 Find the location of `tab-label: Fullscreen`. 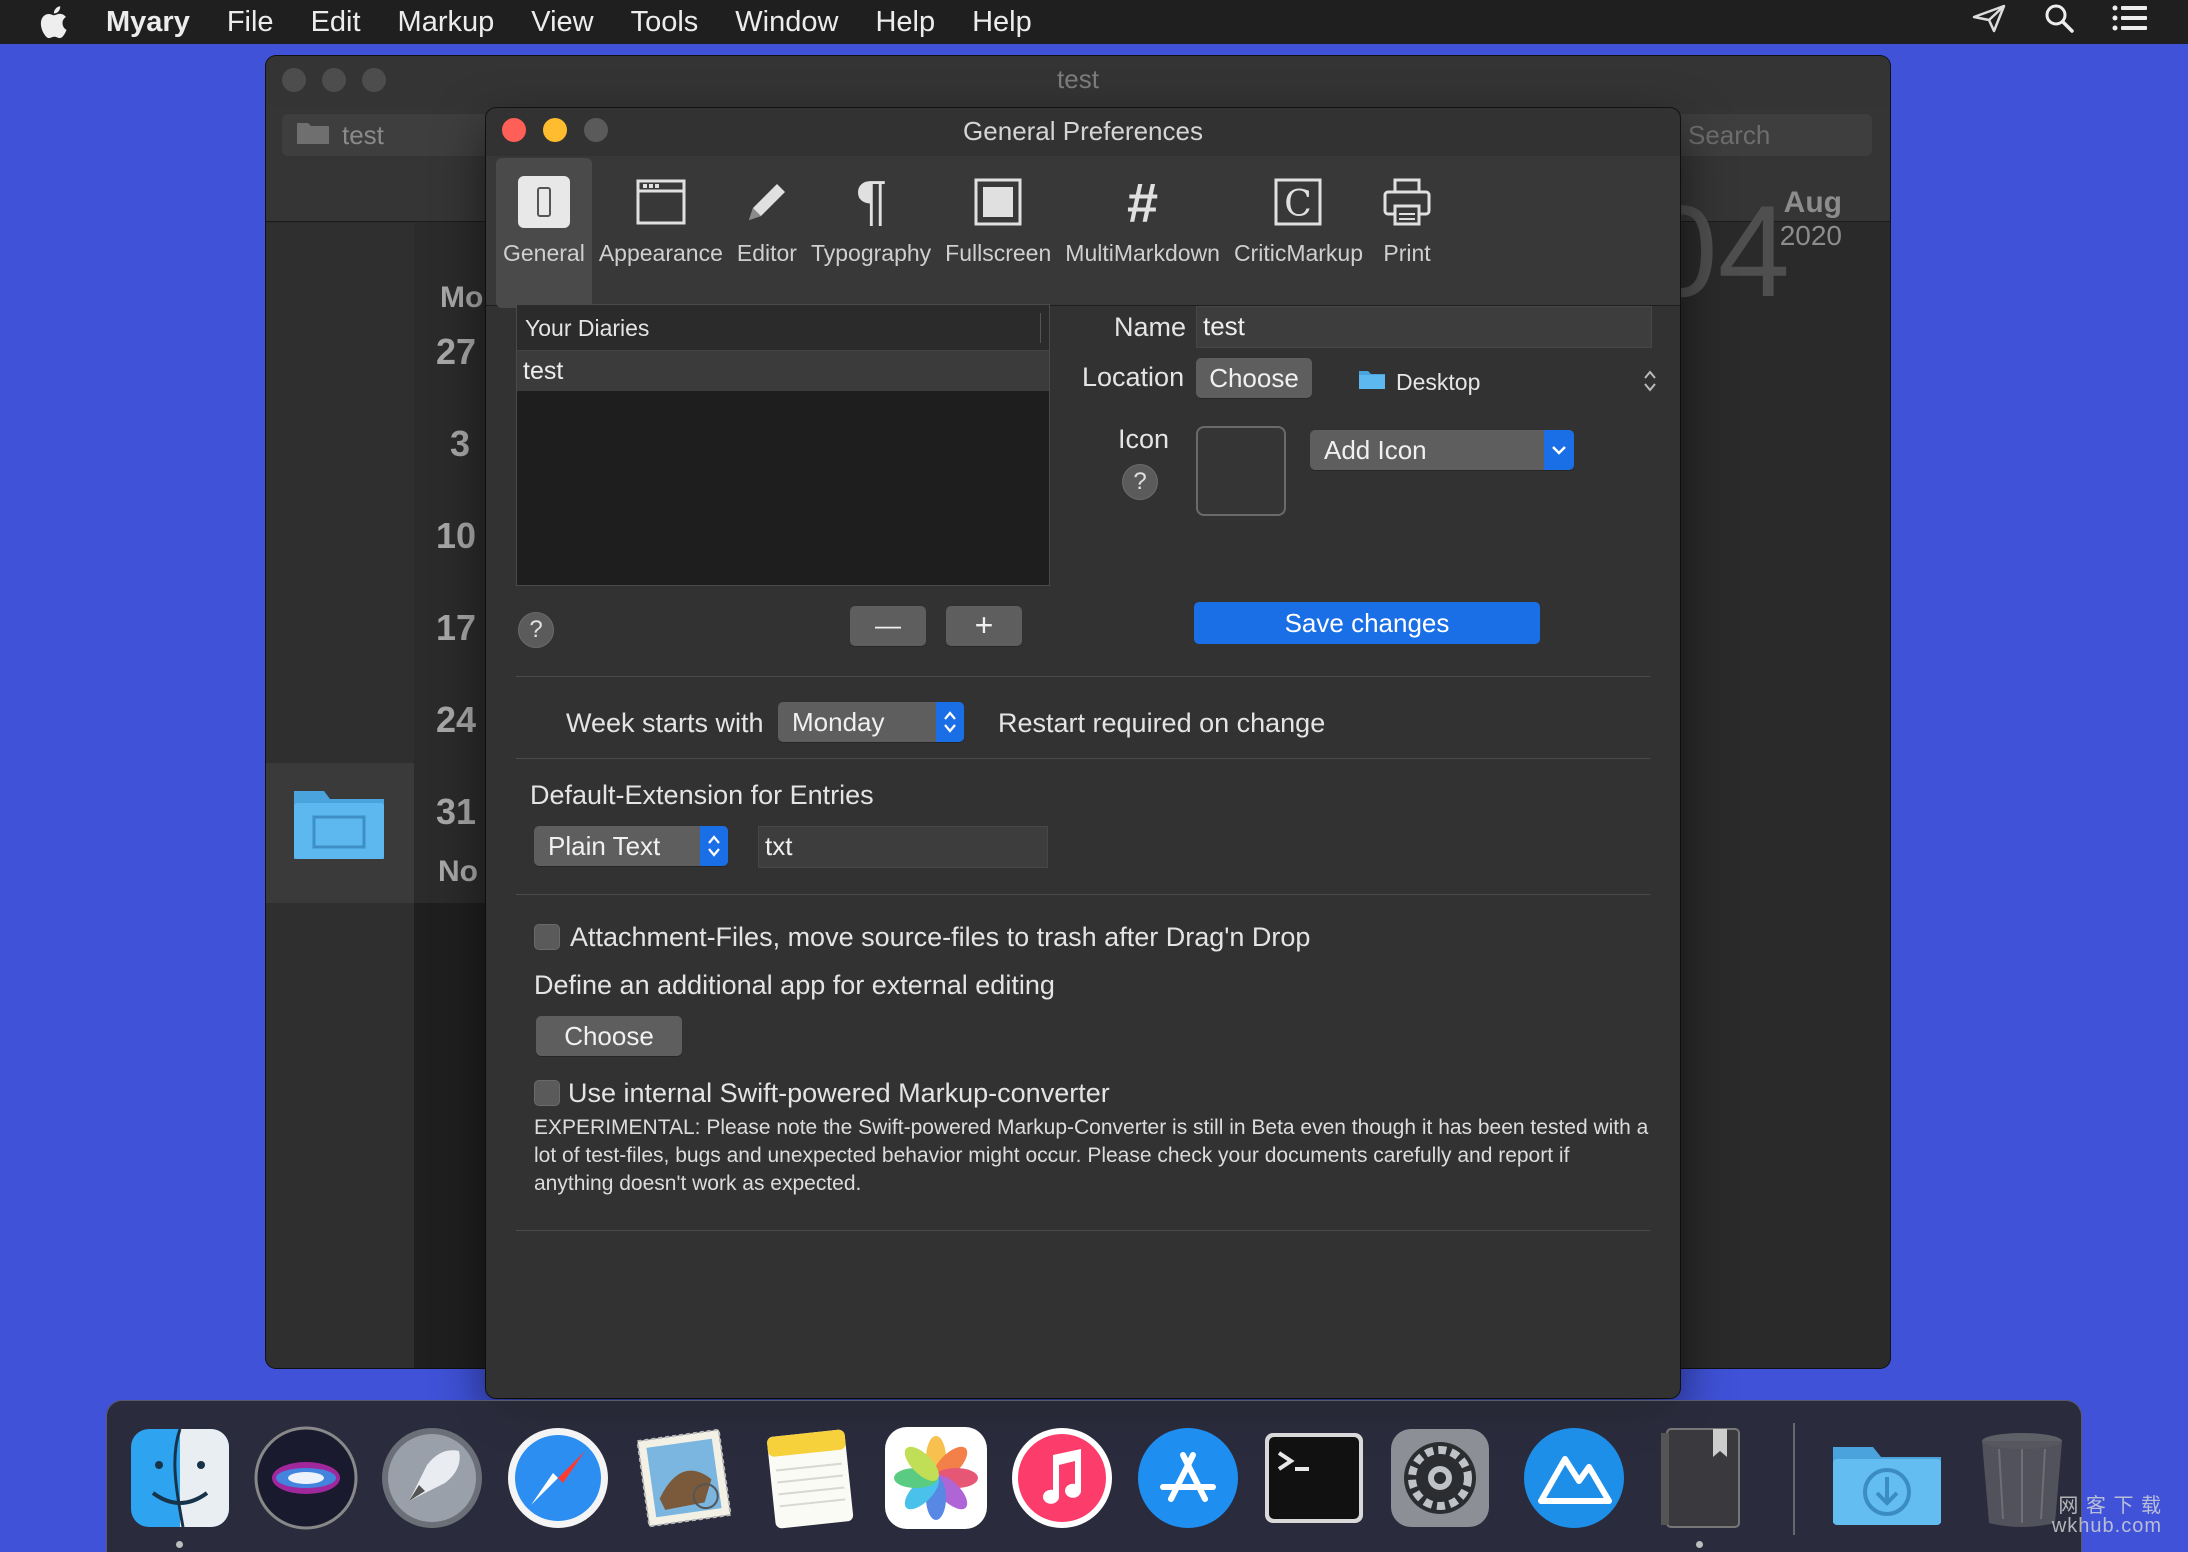

tab-label: Fullscreen is located at coordinates (998, 253).